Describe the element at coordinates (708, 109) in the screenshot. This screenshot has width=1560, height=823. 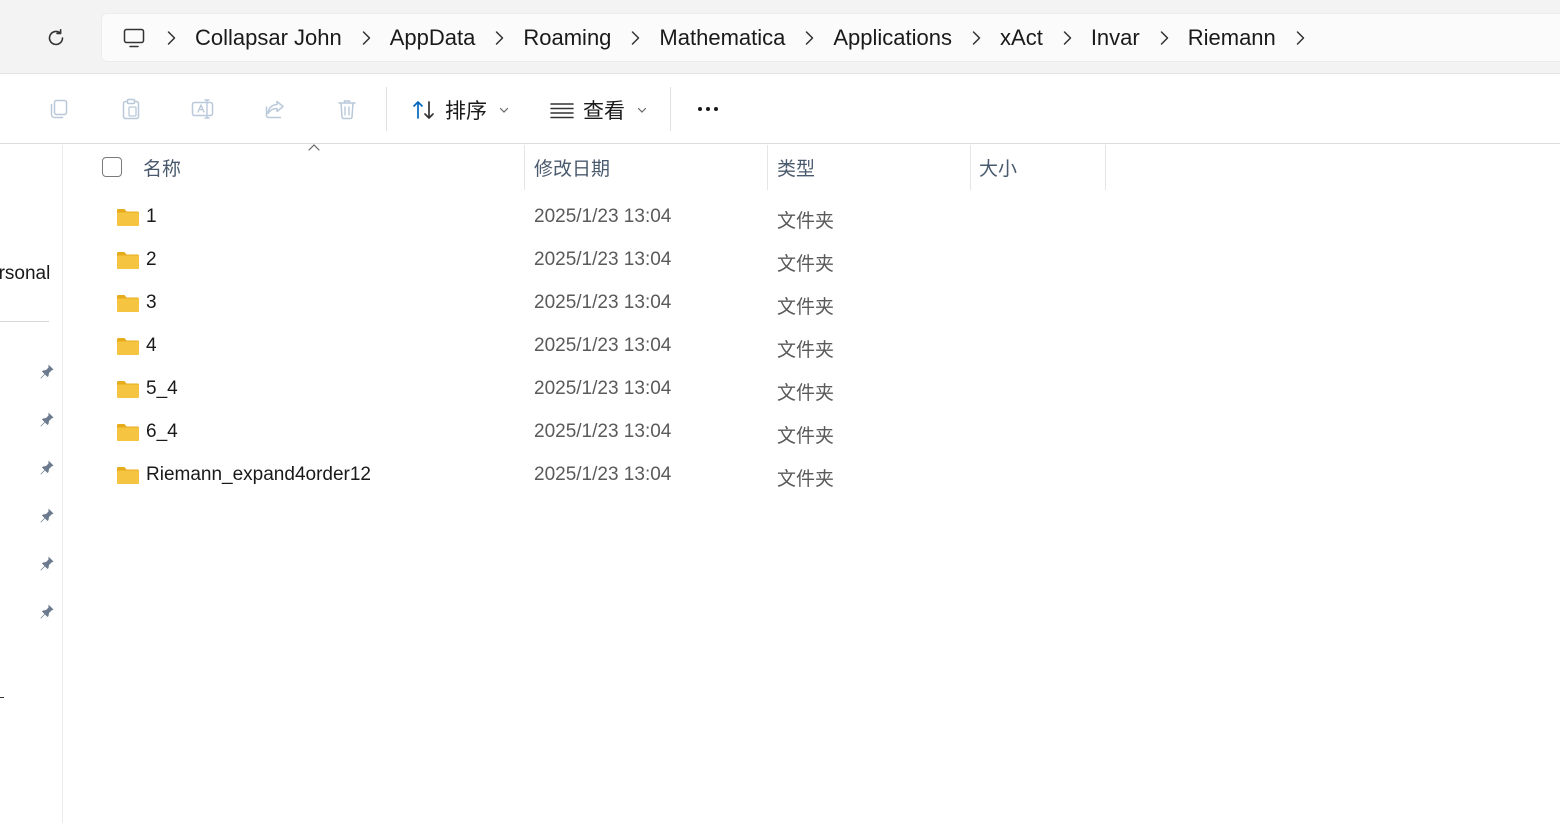
I see `more-options-button` at that location.